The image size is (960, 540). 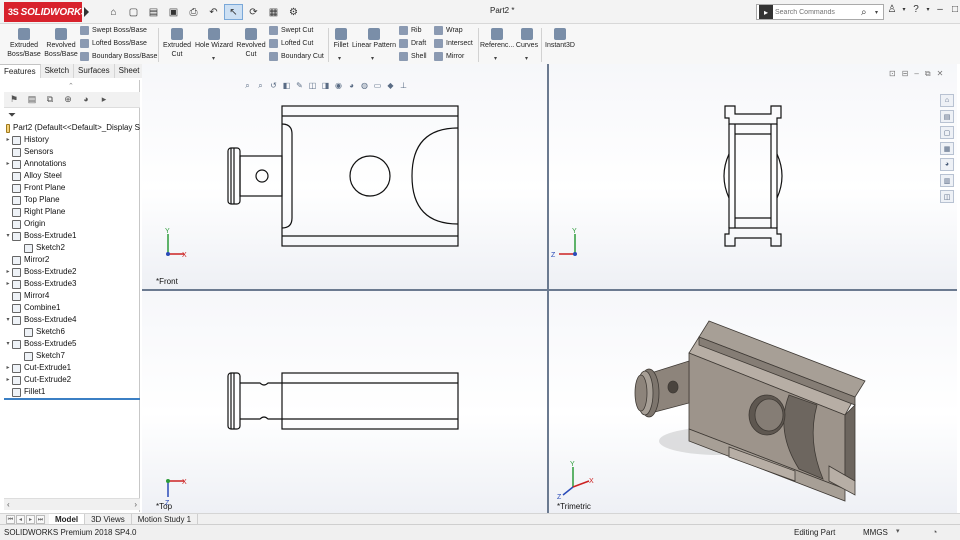 What do you see at coordinates (72, 188) in the screenshot?
I see `tree-item: Front Plane` at bounding box center [72, 188].